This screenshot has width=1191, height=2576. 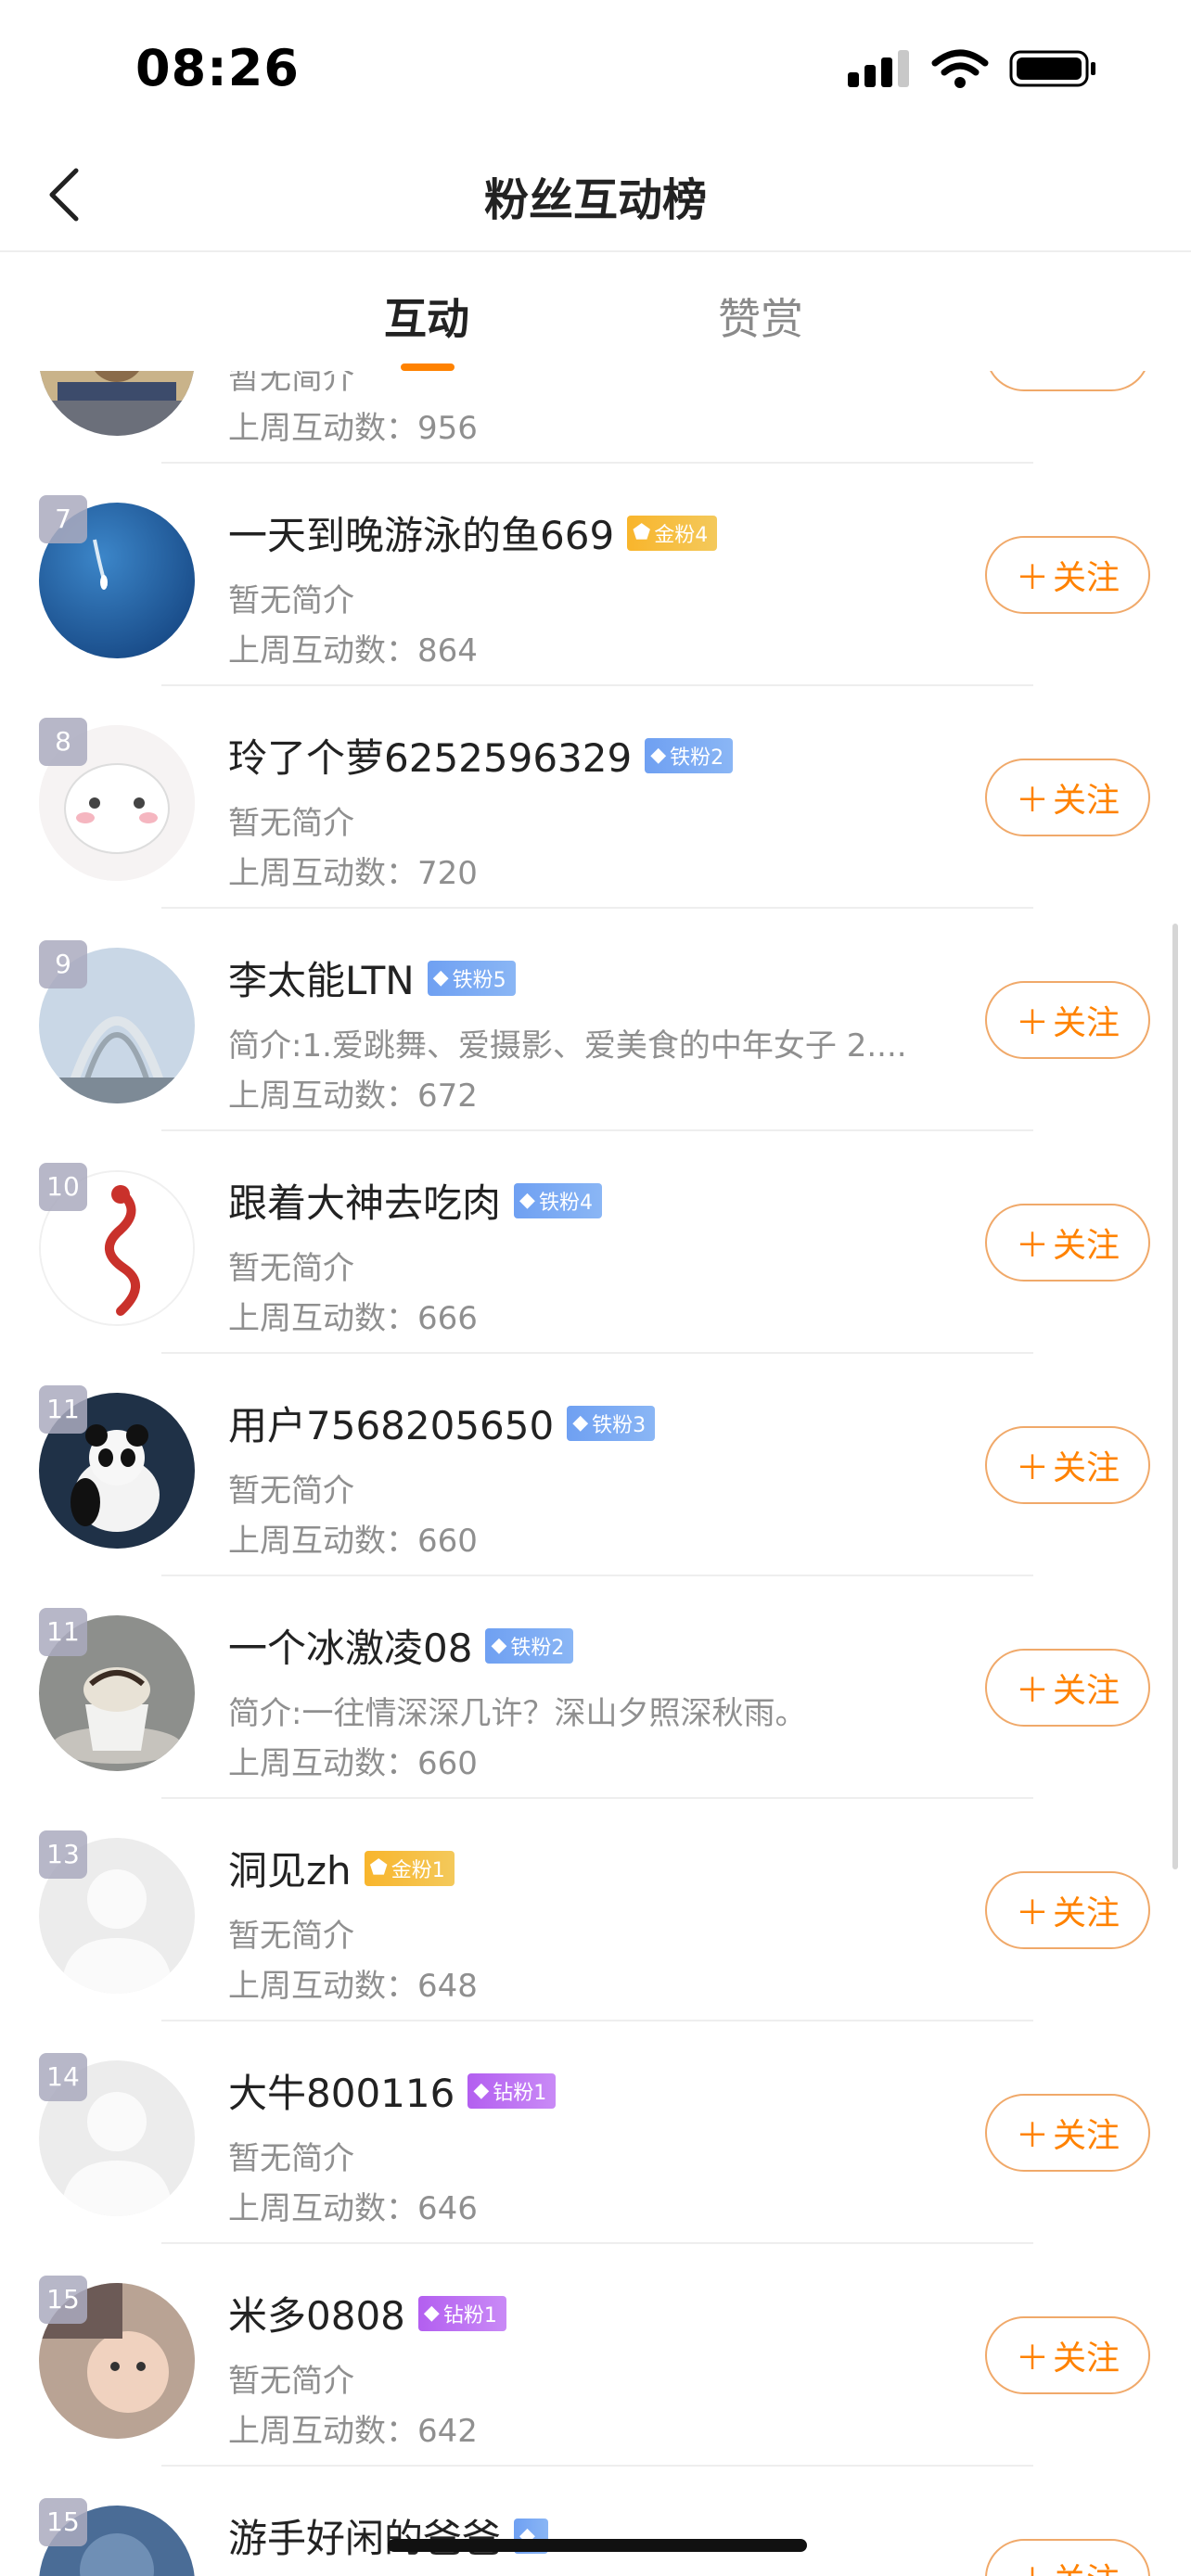 I want to click on list-item: 15 米多0808 ◆ 钻粉1 暂无简介 上周互动数：642 ＋关注, so click(x=595, y=2355).